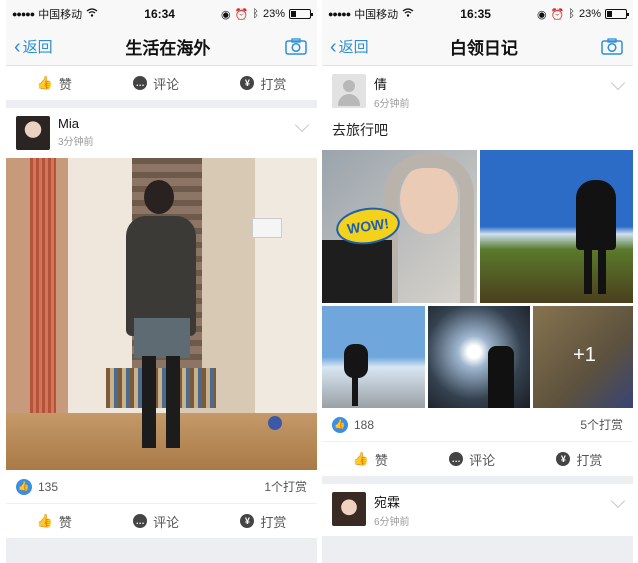 The width and height of the screenshot is (638, 563). I want to click on post-photo: WOW!, so click(399, 226).